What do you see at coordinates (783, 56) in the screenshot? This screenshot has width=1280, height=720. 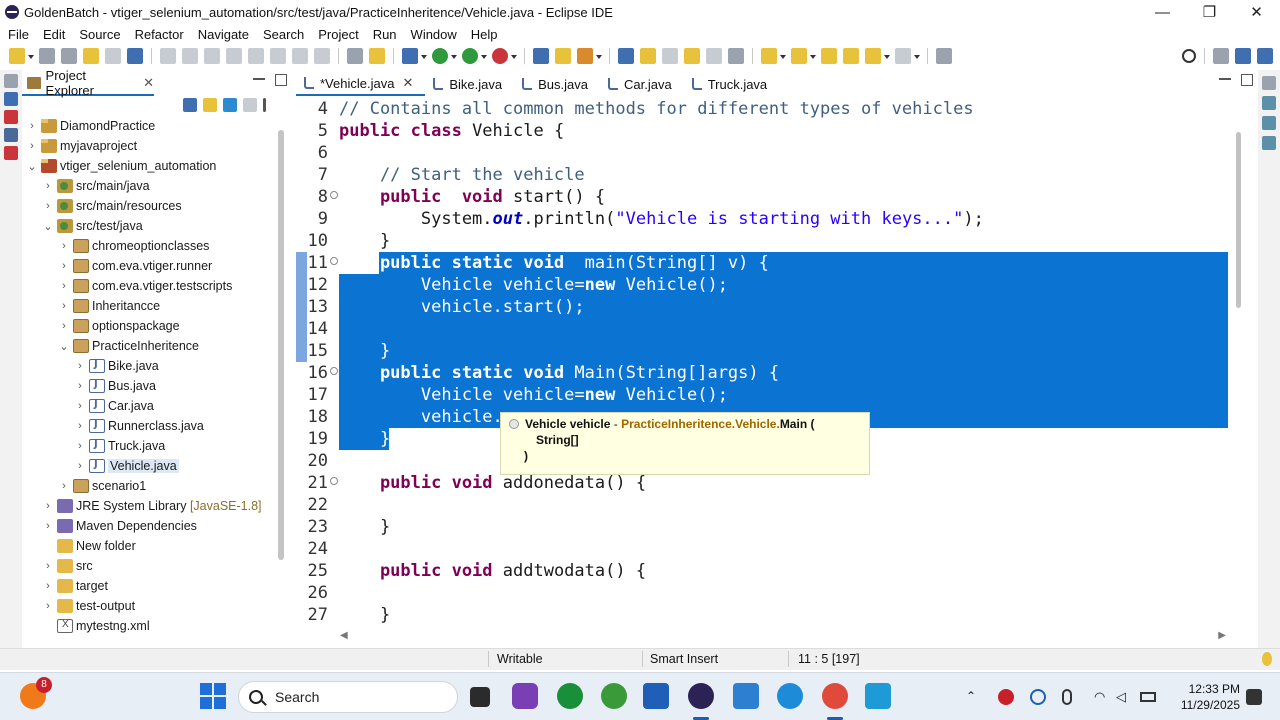 I see `next-annotation-dropdown-icon` at bounding box center [783, 56].